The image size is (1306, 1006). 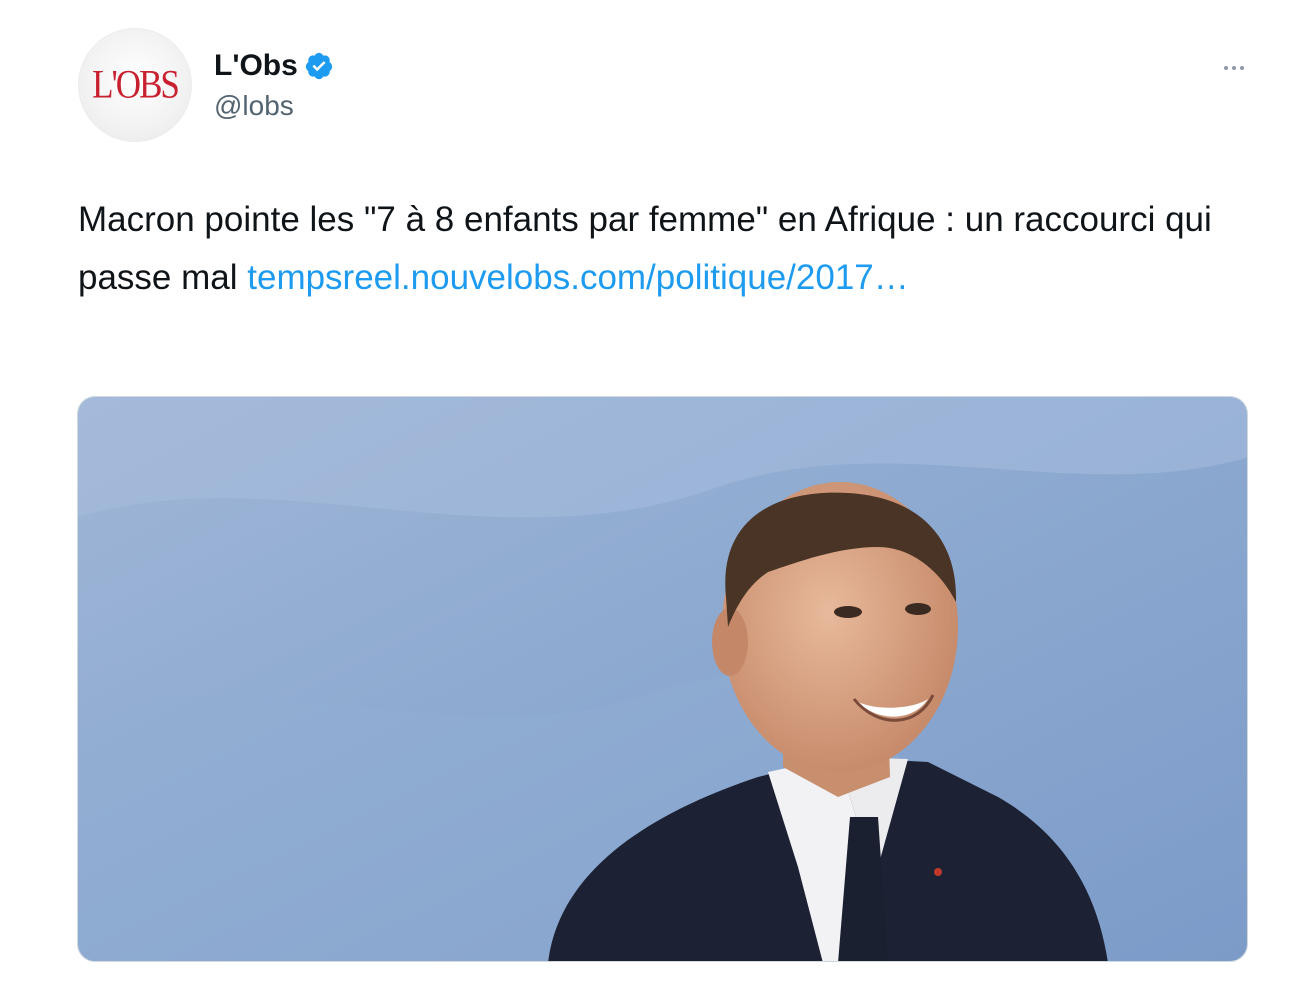 I want to click on more-options-button, so click(x=1234, y=68).